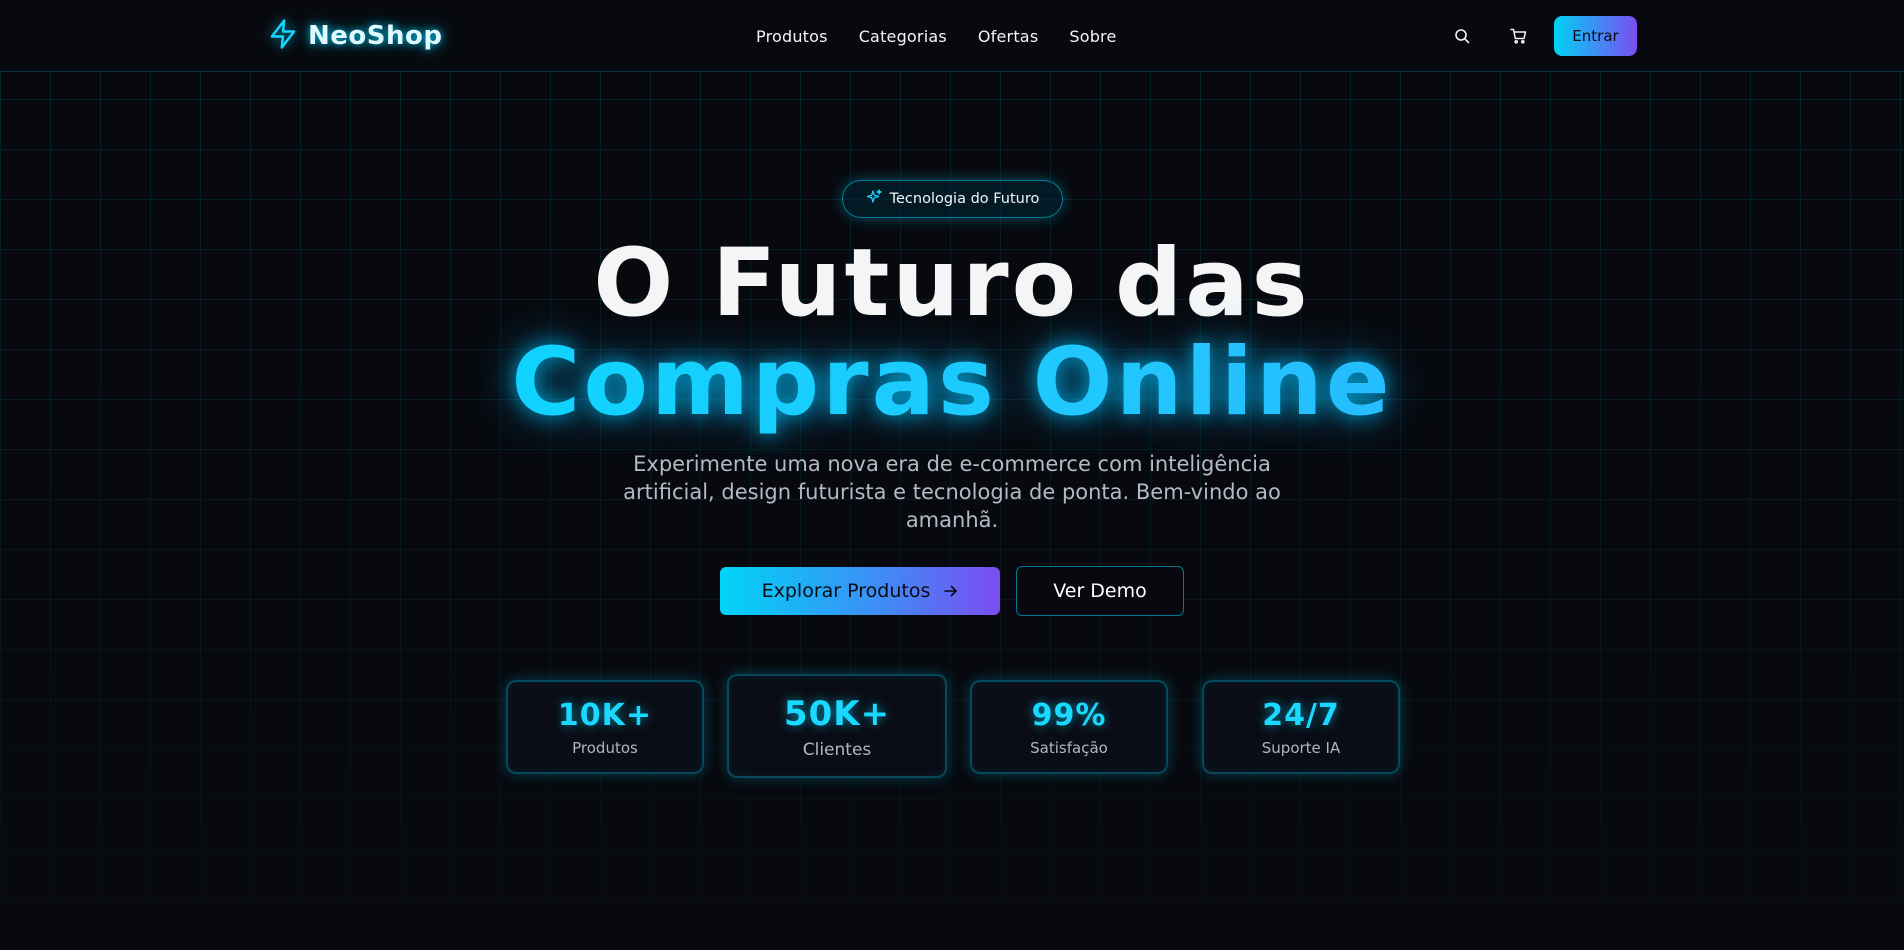 Image resolution: width=1904 pixels, height=950 pixels. What do you see at coordinates (283, 36) in the screenshot?
I see `lightning-bolt-icon` at bounding box center [283, 36].